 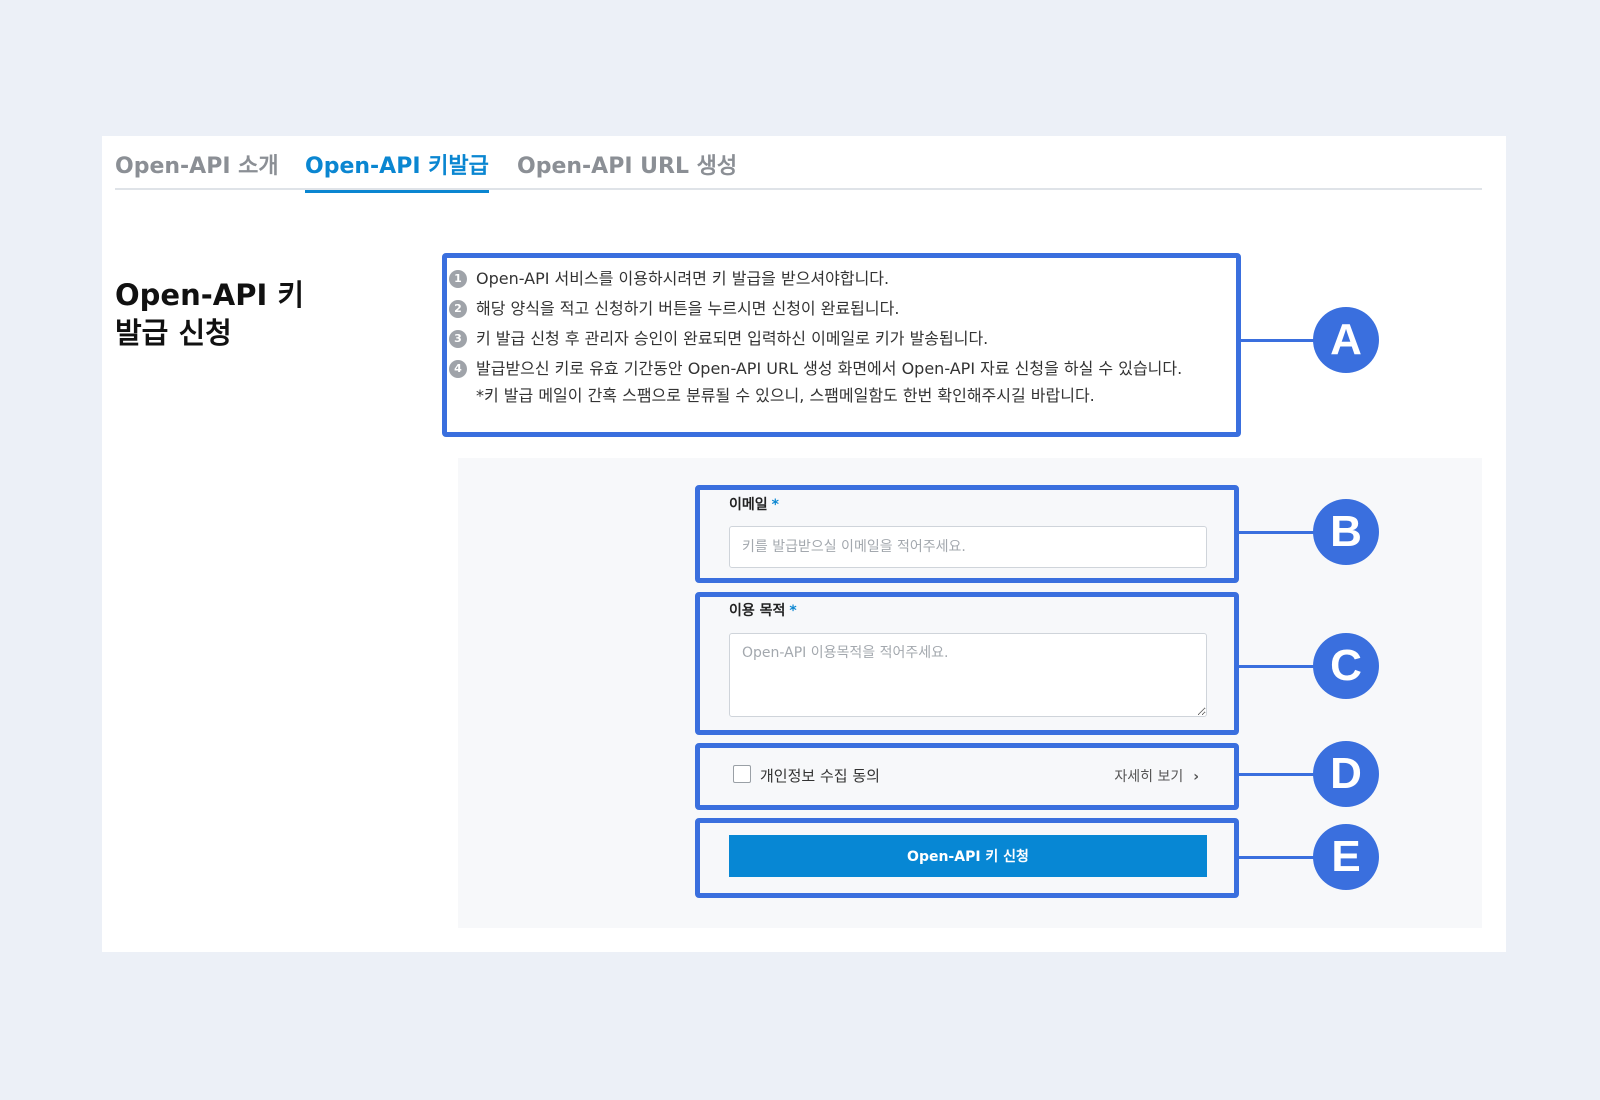 I want to click on annotation-connector-b, so click(x=1278, y=532).